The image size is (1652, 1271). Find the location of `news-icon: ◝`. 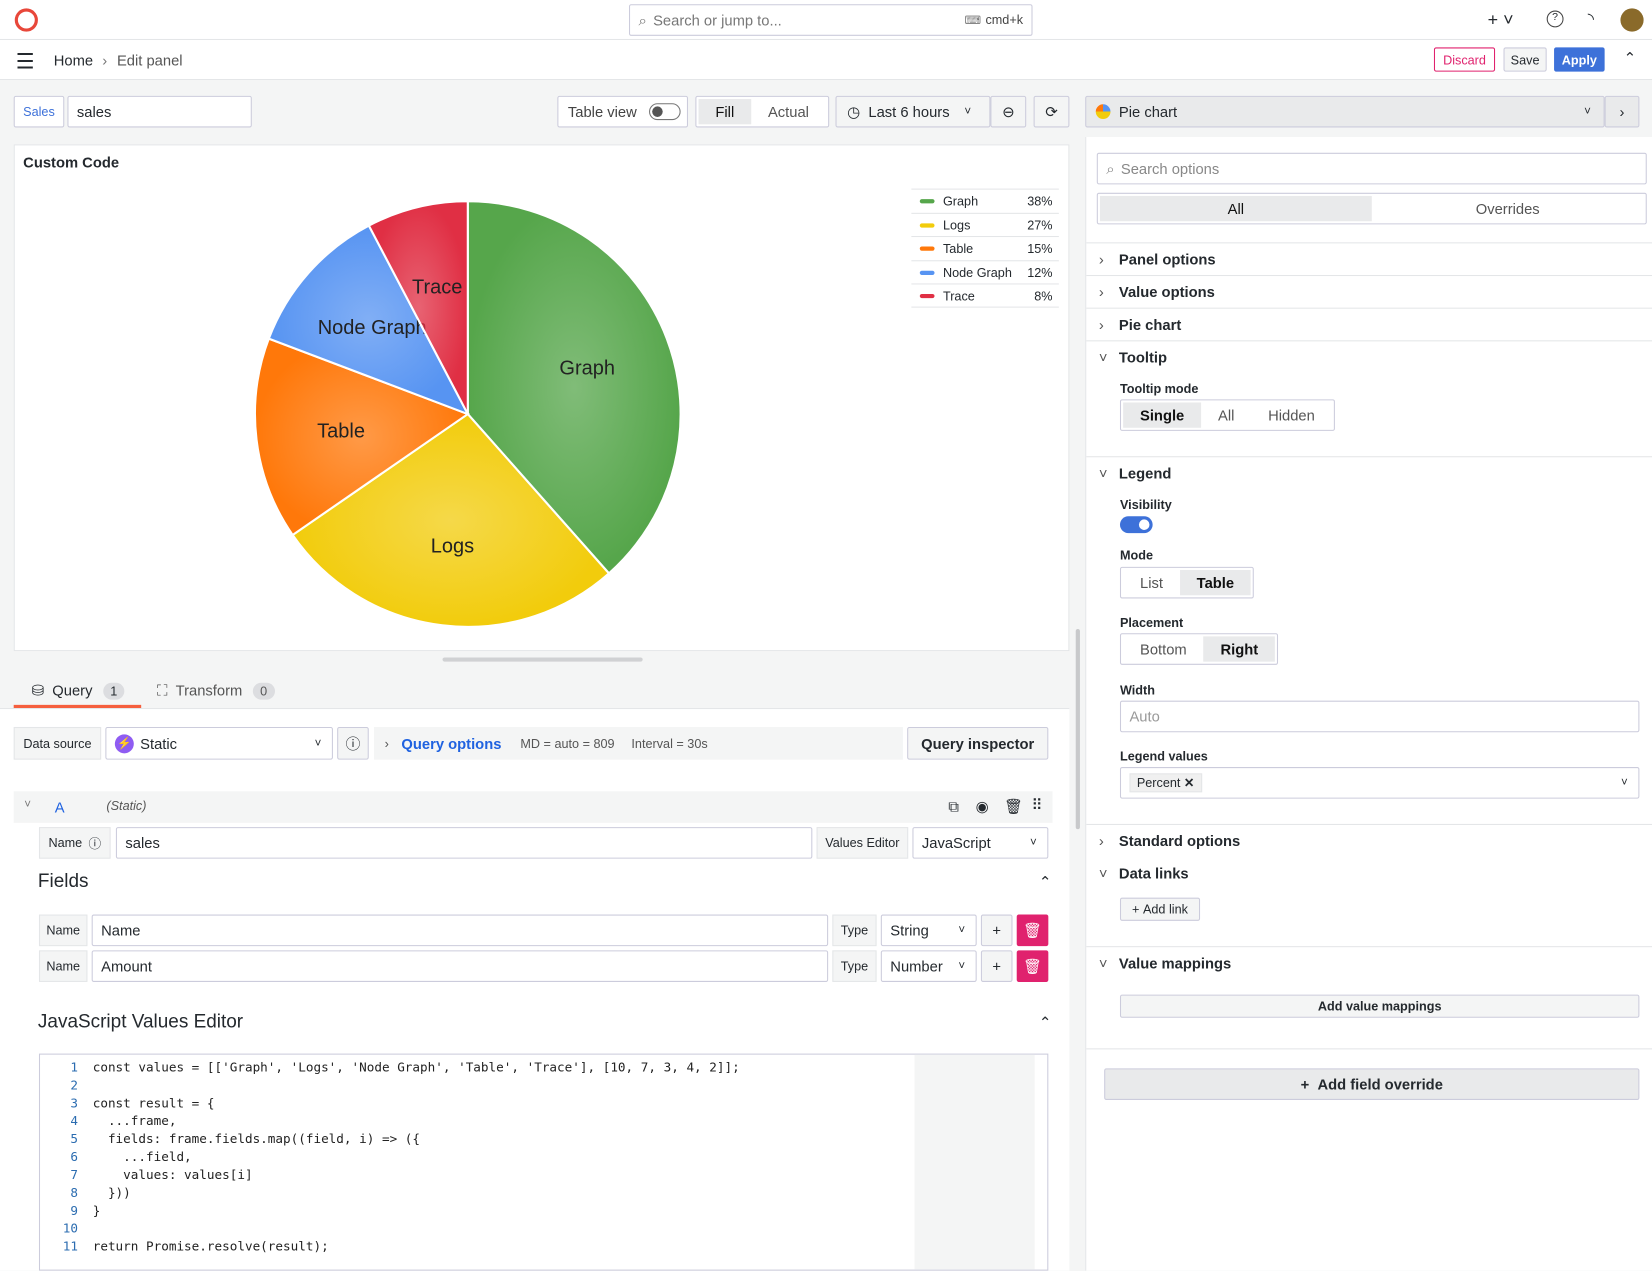

news-icon: ◝ is located at coordinates (1591, 19).